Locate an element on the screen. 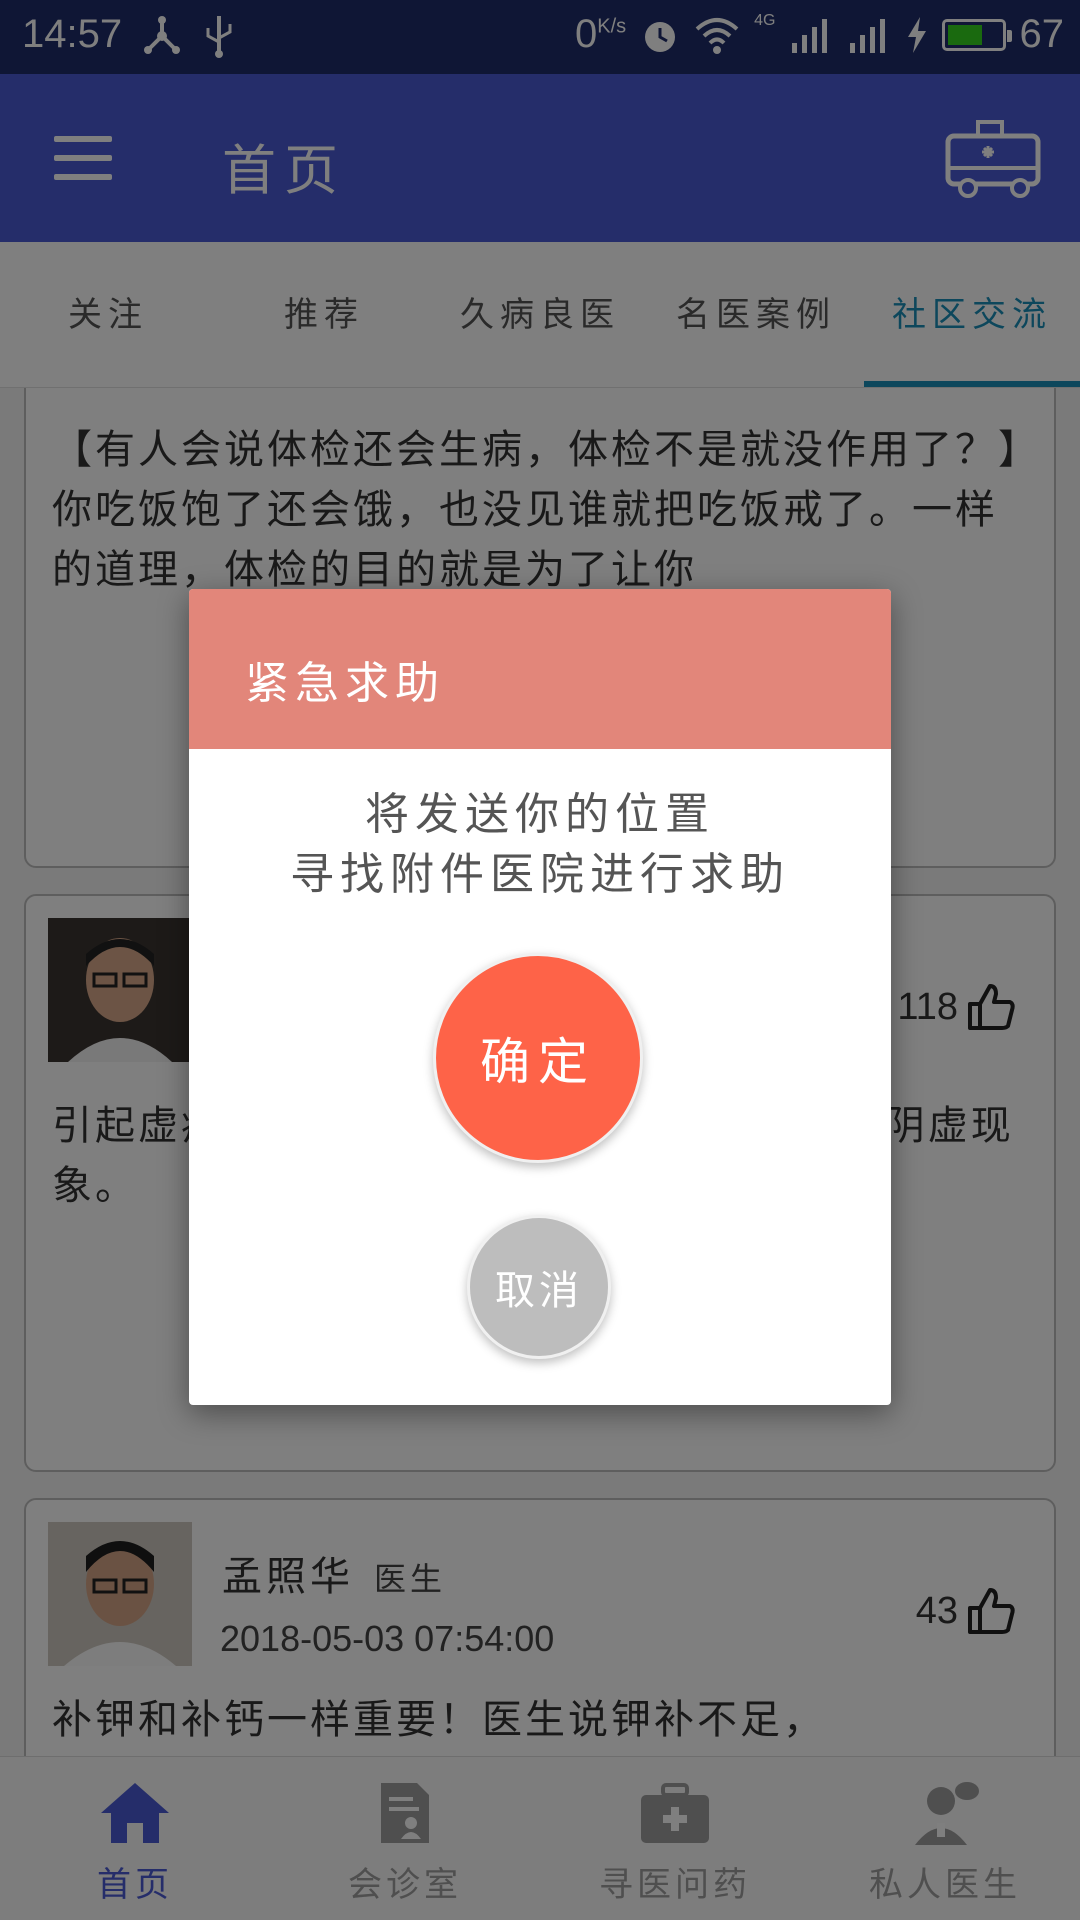 The width and height of the screenshot is (1080, 1920). cancel-button: 取消 is located at coordinates (539, 1287).